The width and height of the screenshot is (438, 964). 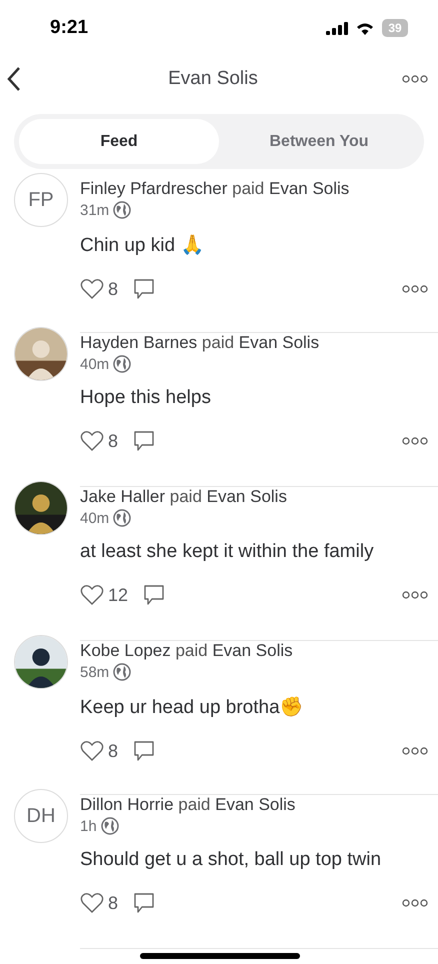 What do you see at coordinates (95, 210) in the screenshot?
I see `time-ago: 31m` at bounding box center [95, 210].